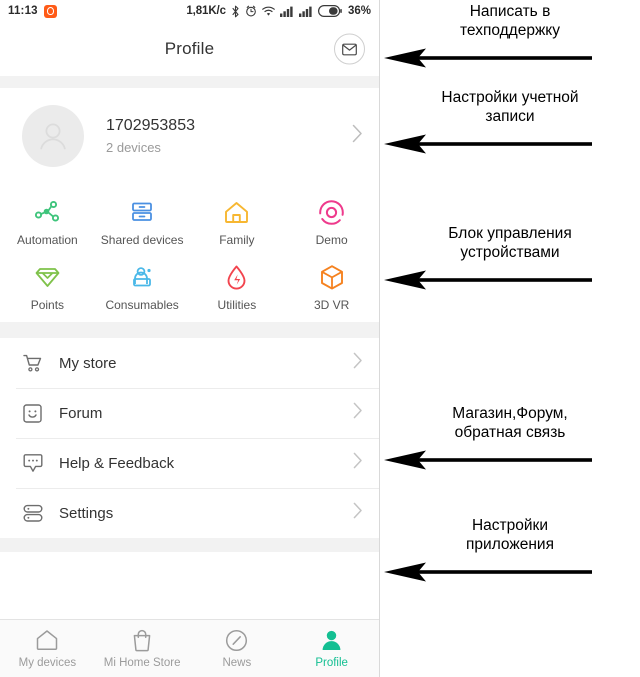 This screenshot has width=640, height=677. I want to click on automation-nodes-icon, so click(47, 212).